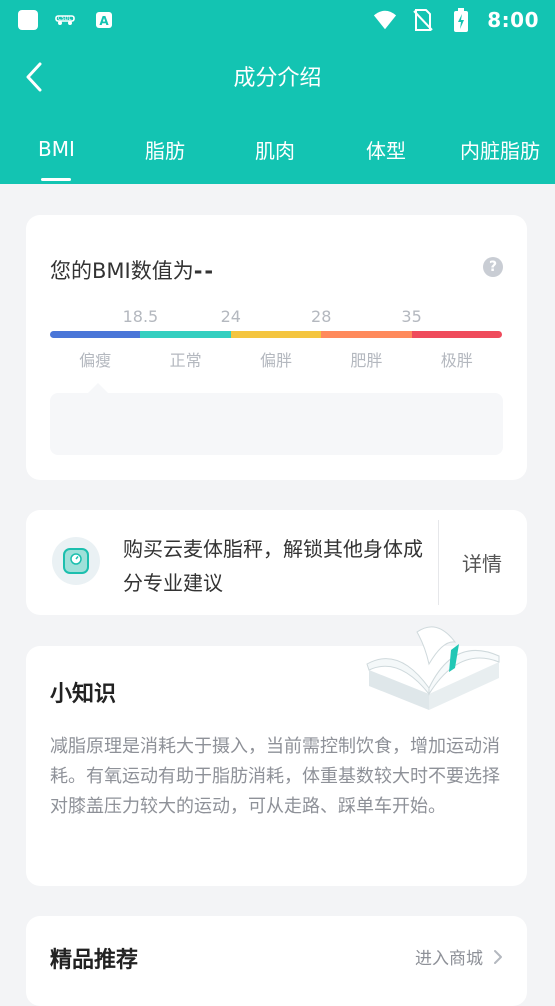 The height and width of the screenshot is (1006, 555). I want to click on tab-bar: BMI 脂肪 肌肉 体型 内脏脂肪, so click(277, 156).